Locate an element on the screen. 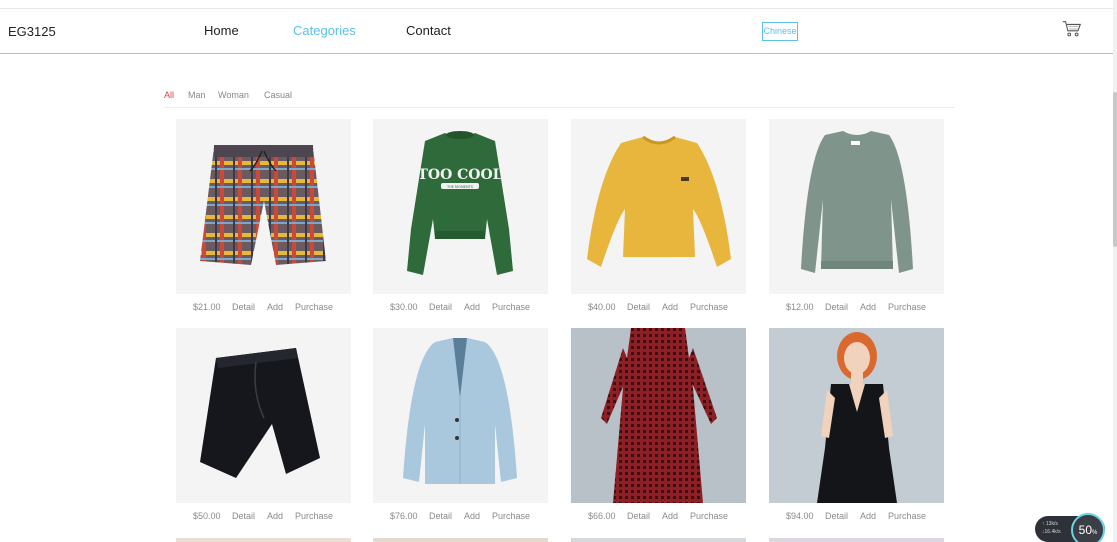 The width and height of the screenshot is (1117, 542). product-price: $12.00 is located at coordinates (800, 307).